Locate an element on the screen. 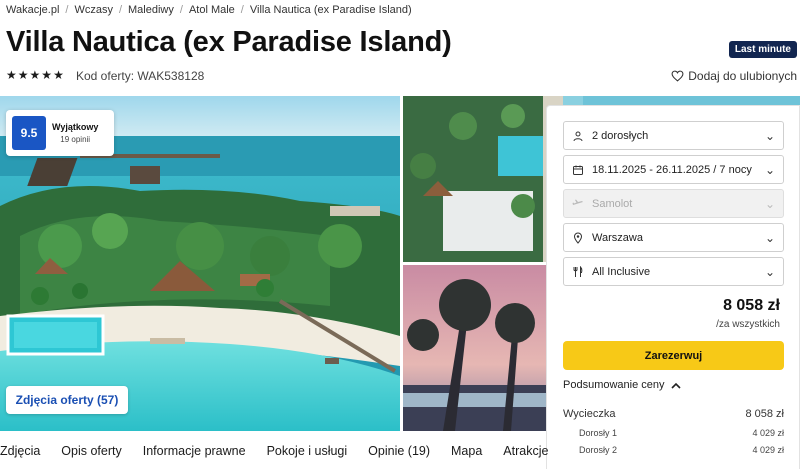 The width and height of the screenshot is (800, 469). offer-code: Kod oferty: WAK538128 is located at coordinates (140, 76).